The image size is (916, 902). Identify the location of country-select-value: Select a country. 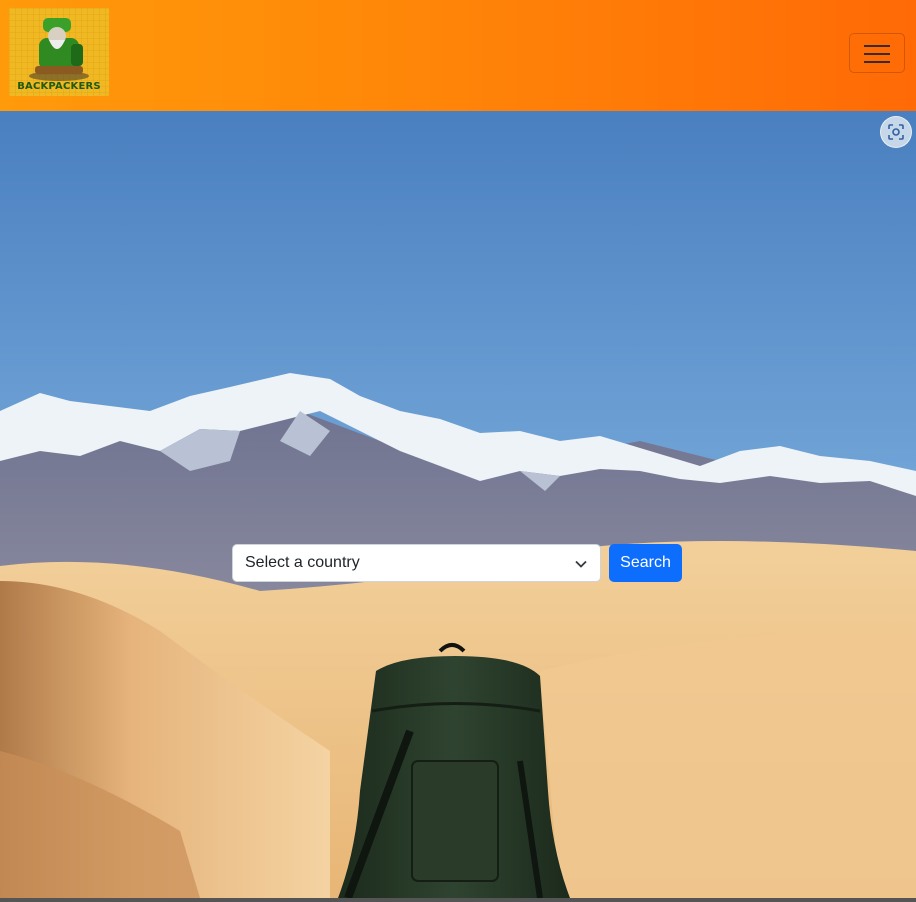
(302, 562).